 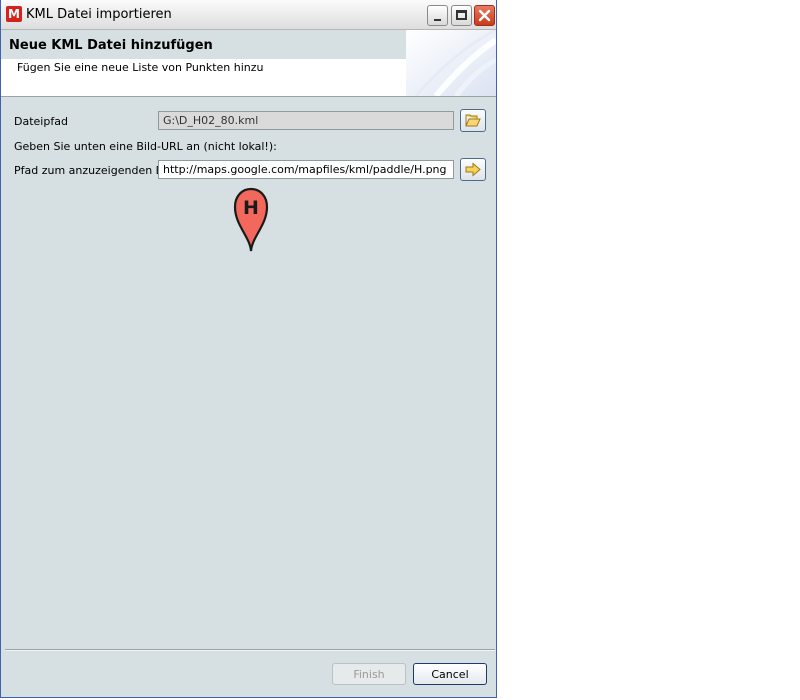 What do you see at coordinates (251, 219) in the screenshot?
I see `image-preview: H` at bounding box center [251, 219].